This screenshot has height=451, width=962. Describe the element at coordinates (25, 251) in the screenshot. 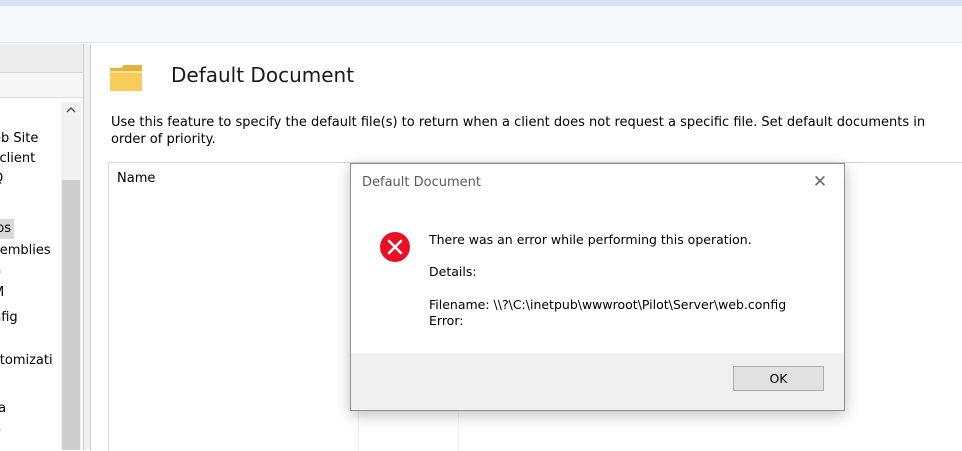

I see `tree-item-assemblies: semblies` at that location.